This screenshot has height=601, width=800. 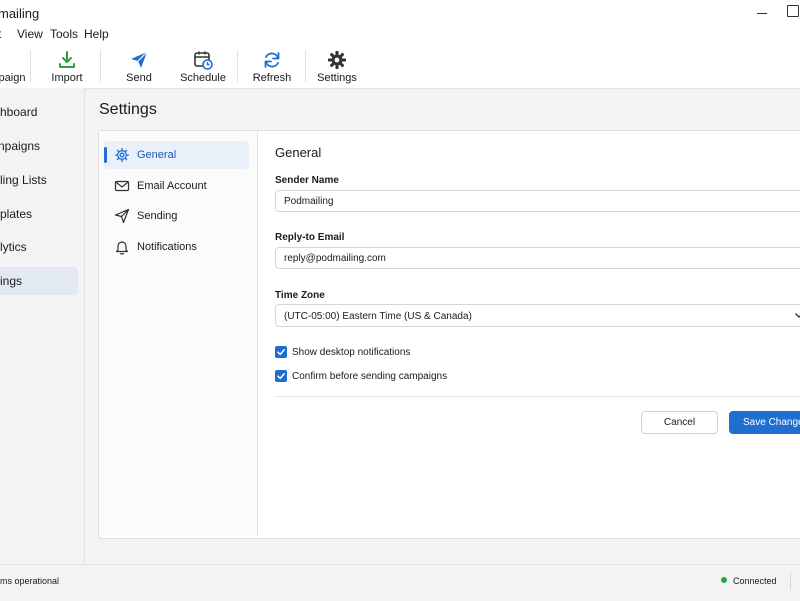 What do you see at coordinates (13, 247) in the screenshot?
I see `nav-item-label: lytics` at bounding box center [13, 247].